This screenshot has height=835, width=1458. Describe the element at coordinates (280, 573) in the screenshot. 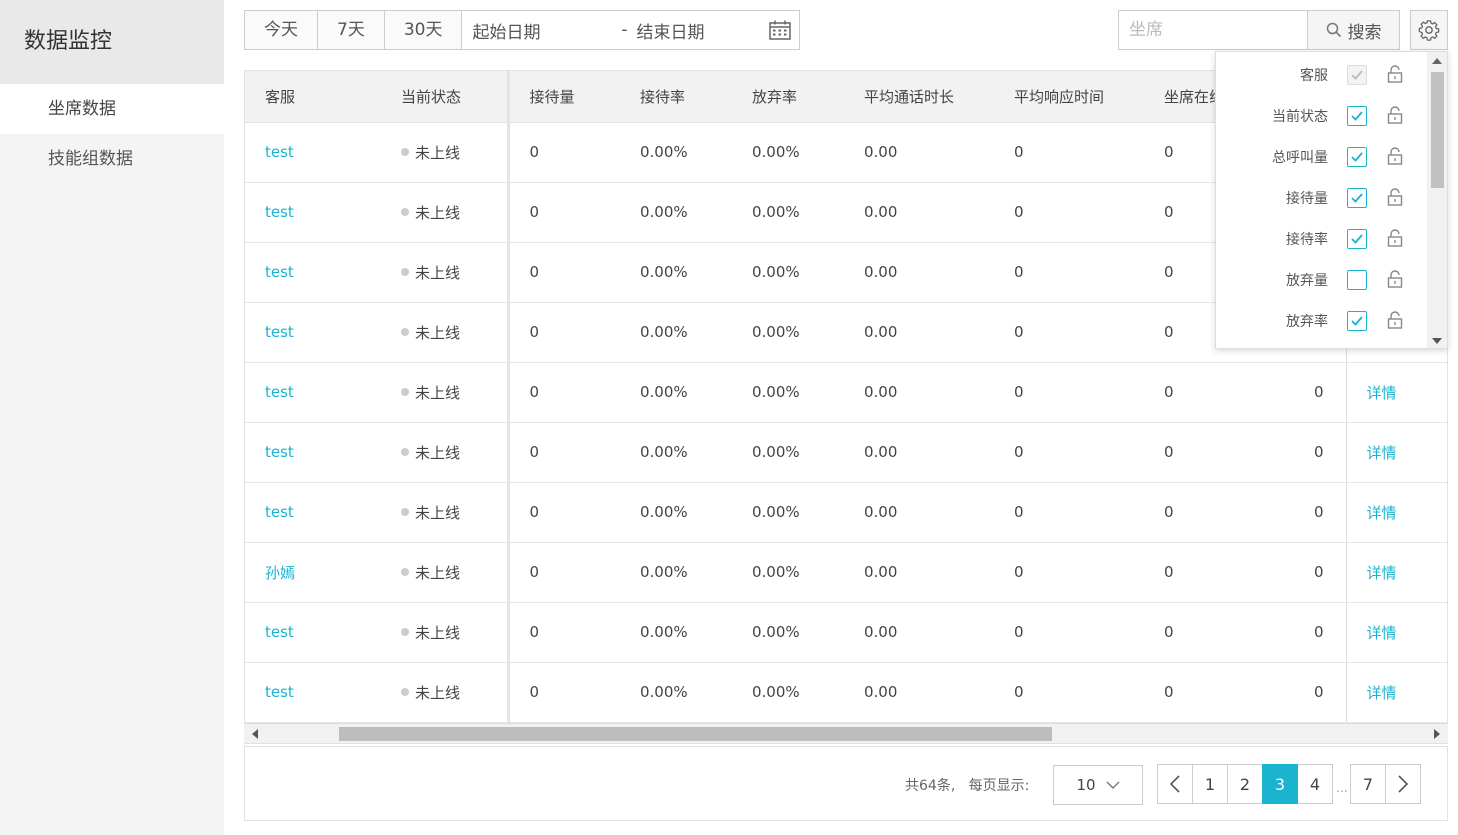

I see `agent-name-link: 孙嫣` at that location.